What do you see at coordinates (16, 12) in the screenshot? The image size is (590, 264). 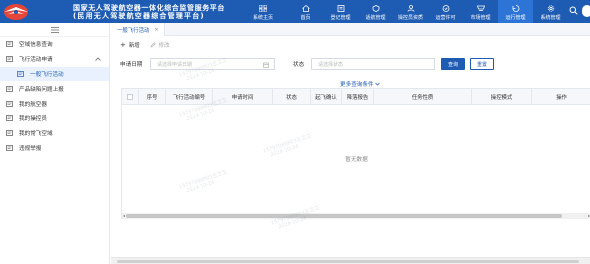 I see `caac-logo` at bounding box center [16, 12].